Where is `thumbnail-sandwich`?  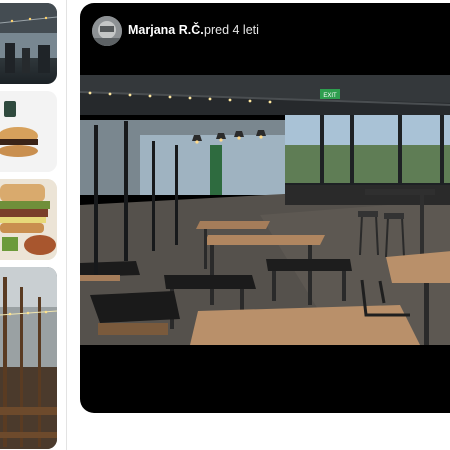
thumbnail-sandwich is located at coordinates (28, 219).